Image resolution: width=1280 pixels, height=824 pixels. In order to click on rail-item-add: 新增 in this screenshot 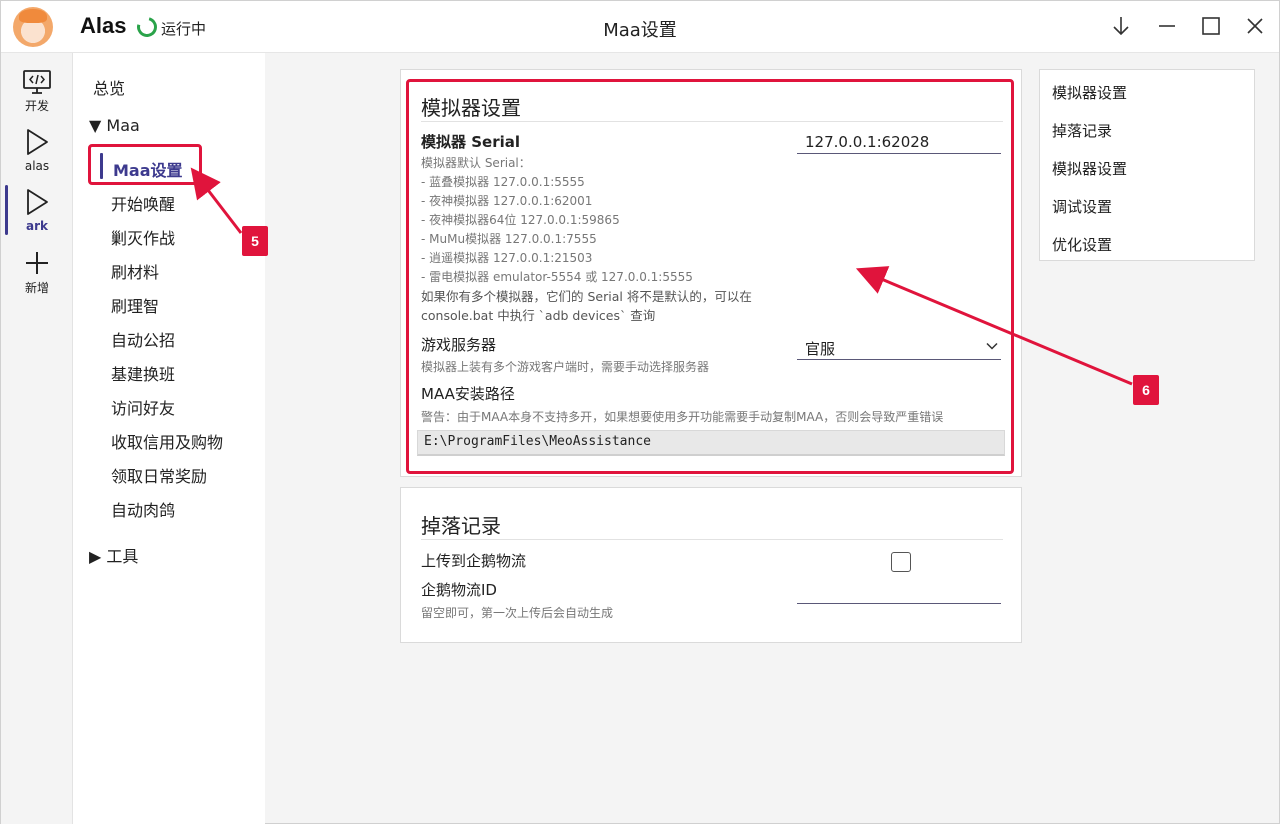, I will do `click(37, 272)`.